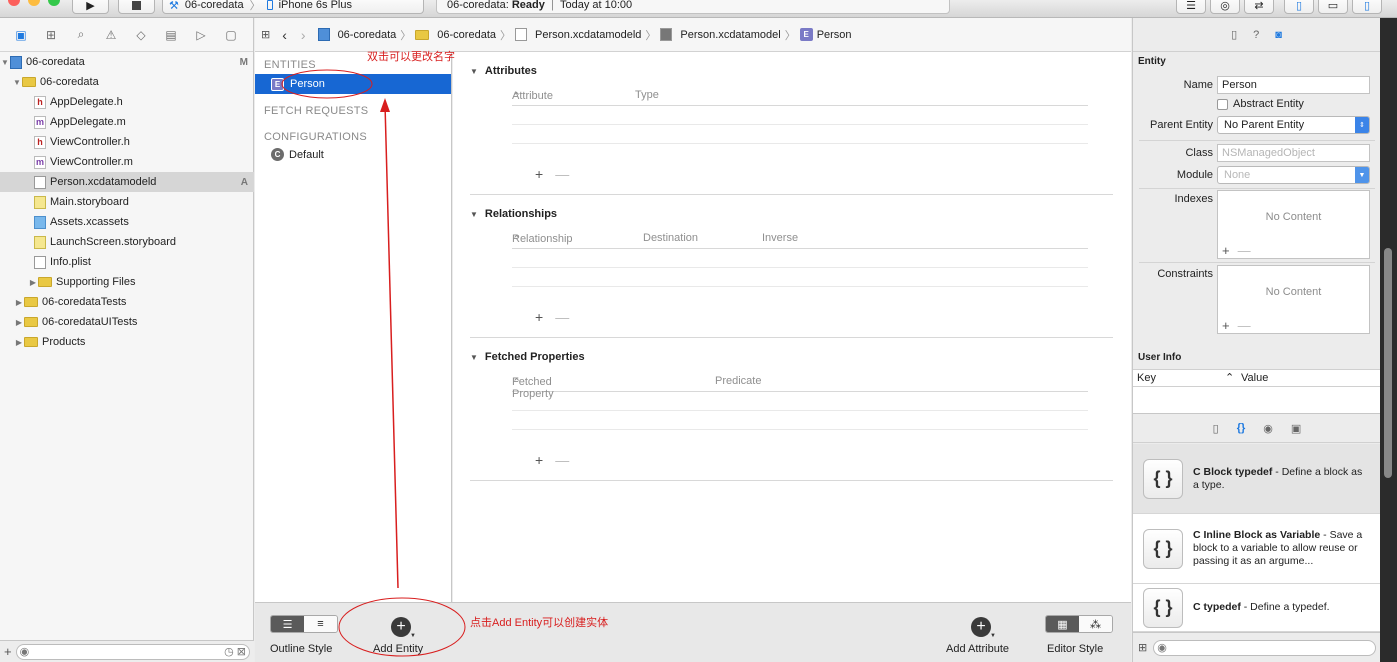 The height and width of the screenshot is (662, 1397). What do you see at coordinates (825, 34) in the screenshot?
I see `breadcrumb-entity: E Person` at bounding box center [825, 34].